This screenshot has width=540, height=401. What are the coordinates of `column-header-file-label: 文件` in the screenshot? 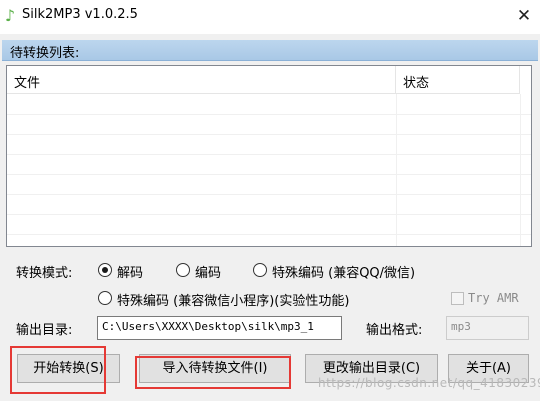 It's located at (27, 83).